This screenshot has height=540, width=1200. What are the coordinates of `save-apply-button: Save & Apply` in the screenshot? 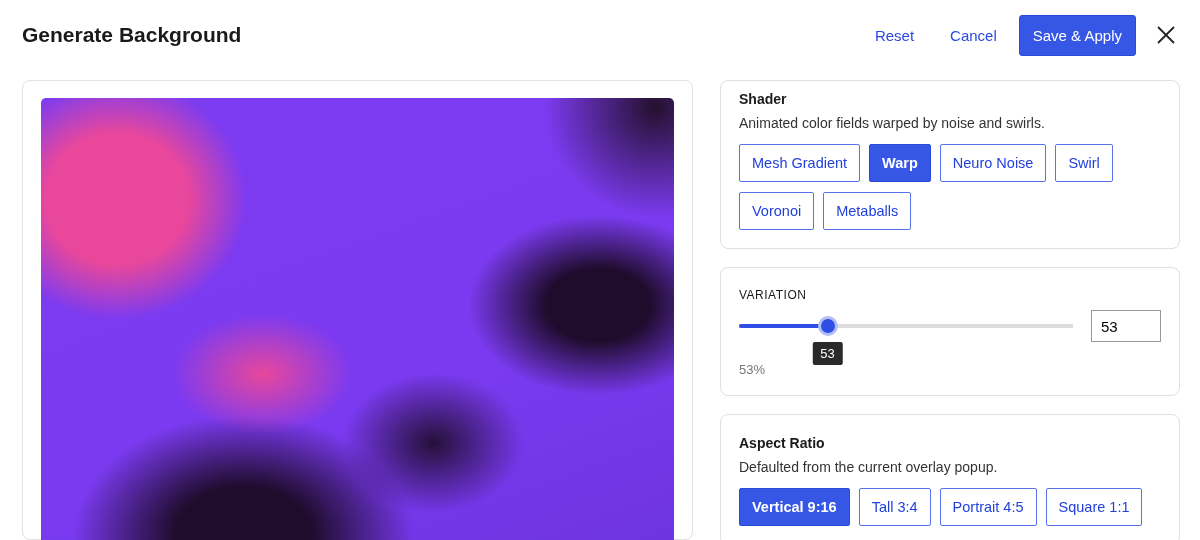 It's located at (1077, 35).